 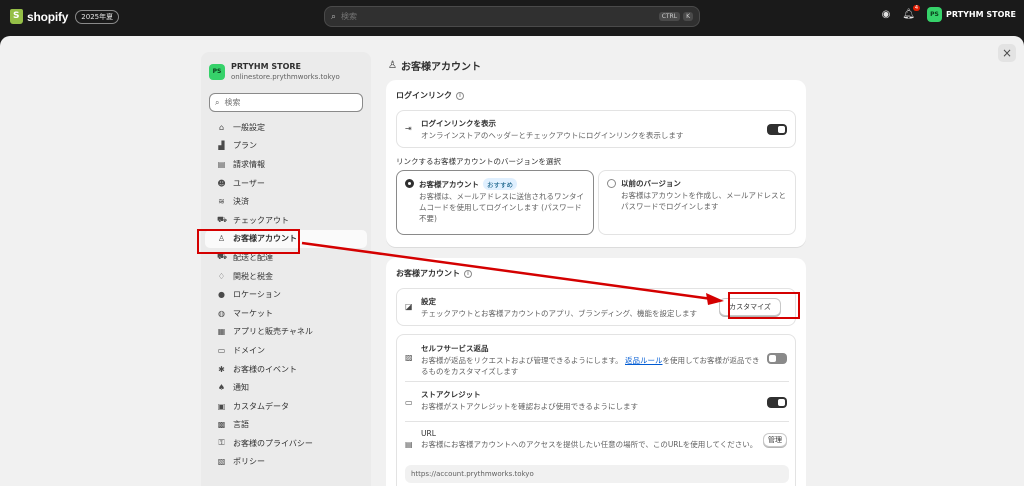 I want to click on sidebar-search-input, so click(x=290, y=102).